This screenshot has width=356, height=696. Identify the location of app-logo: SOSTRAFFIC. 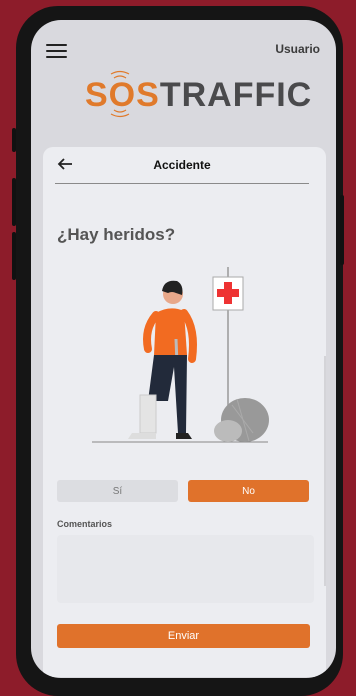
(198, 95).